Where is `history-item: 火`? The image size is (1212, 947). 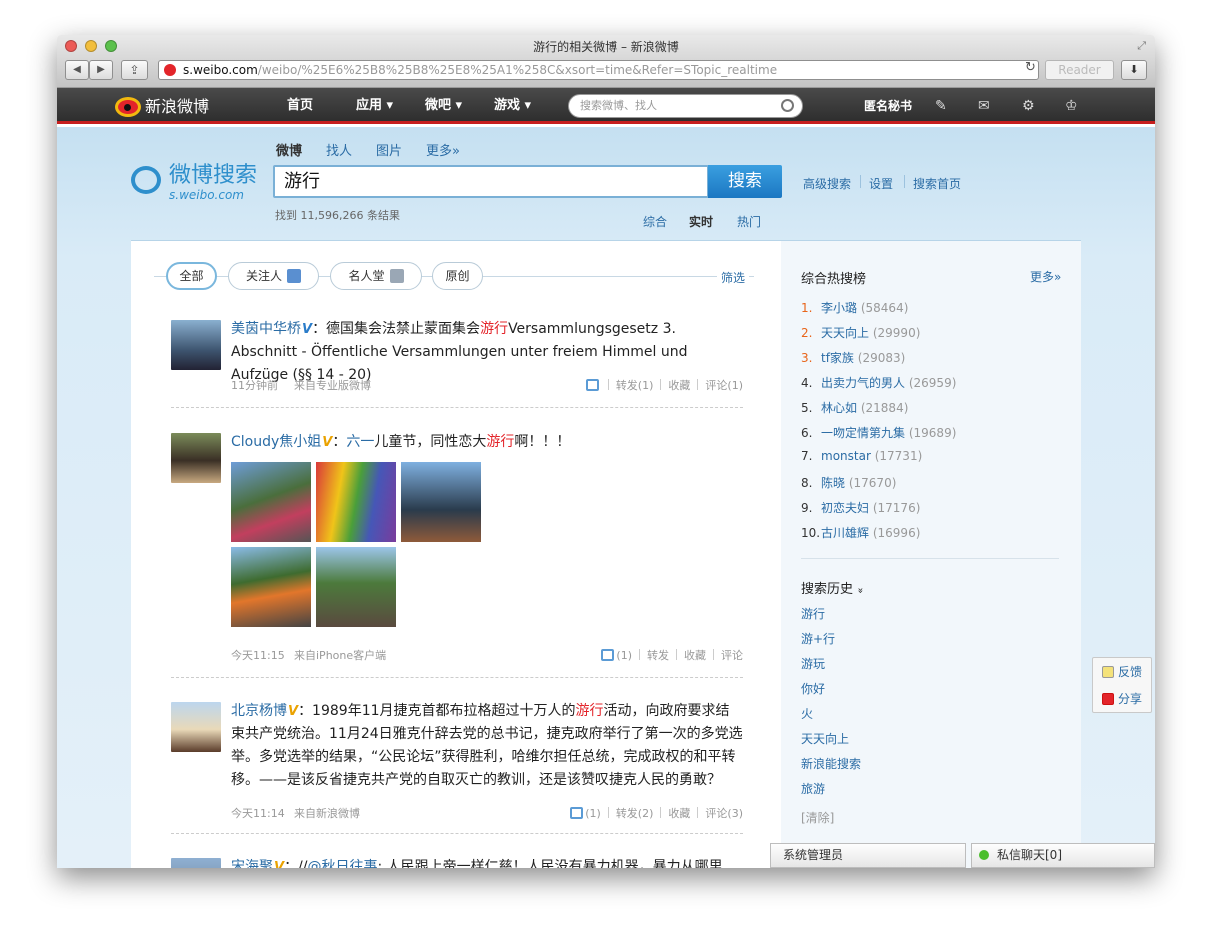
history-item: 火 is located at coordinates (807, 713).